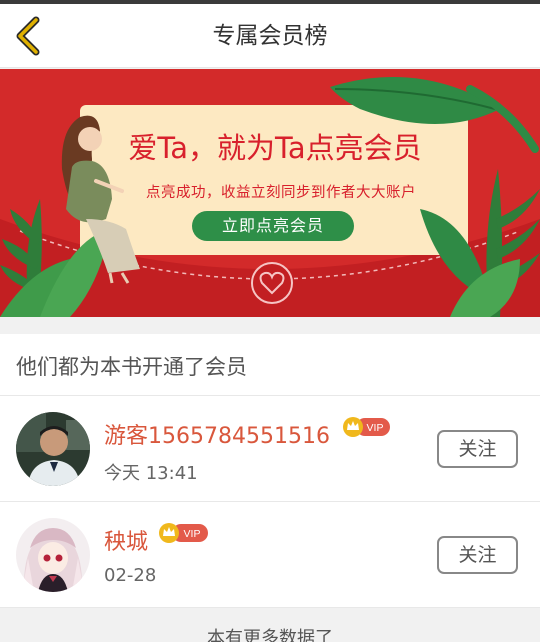 The image size is (540, 642). What do you see at coordinates (270, 365) in the screenshot?
I see `section-header: 他们都为本书开通了会员` at bounding box center [270, 365].